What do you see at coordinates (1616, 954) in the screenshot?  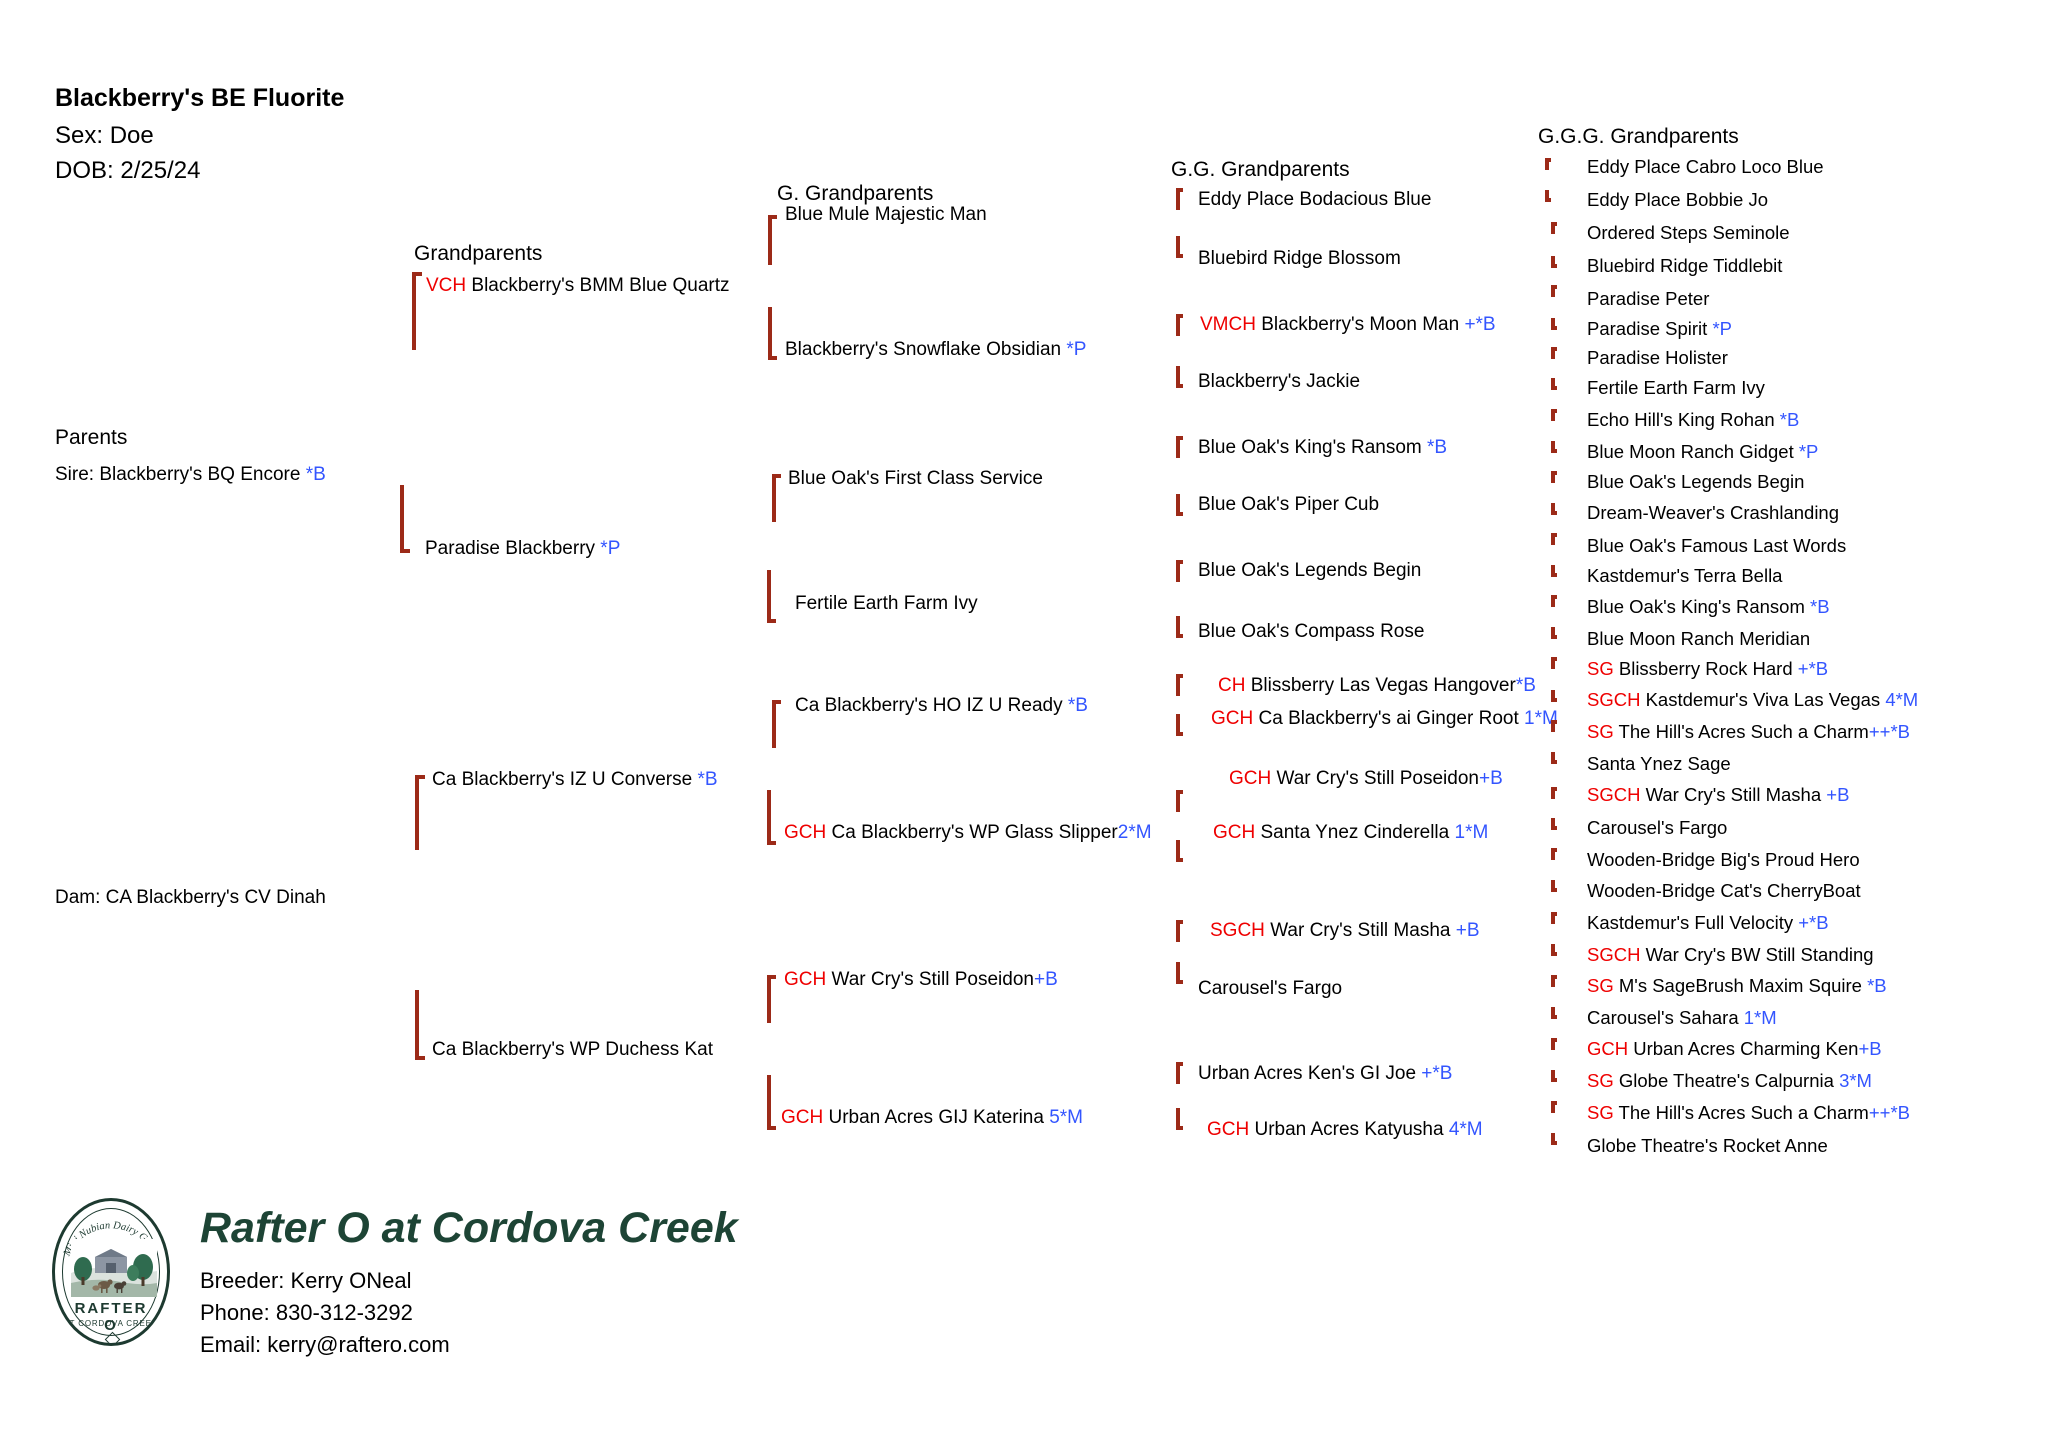 I see `ggg-grandparent-title-prefix: SGCH` at bounding box center [1616, 954].